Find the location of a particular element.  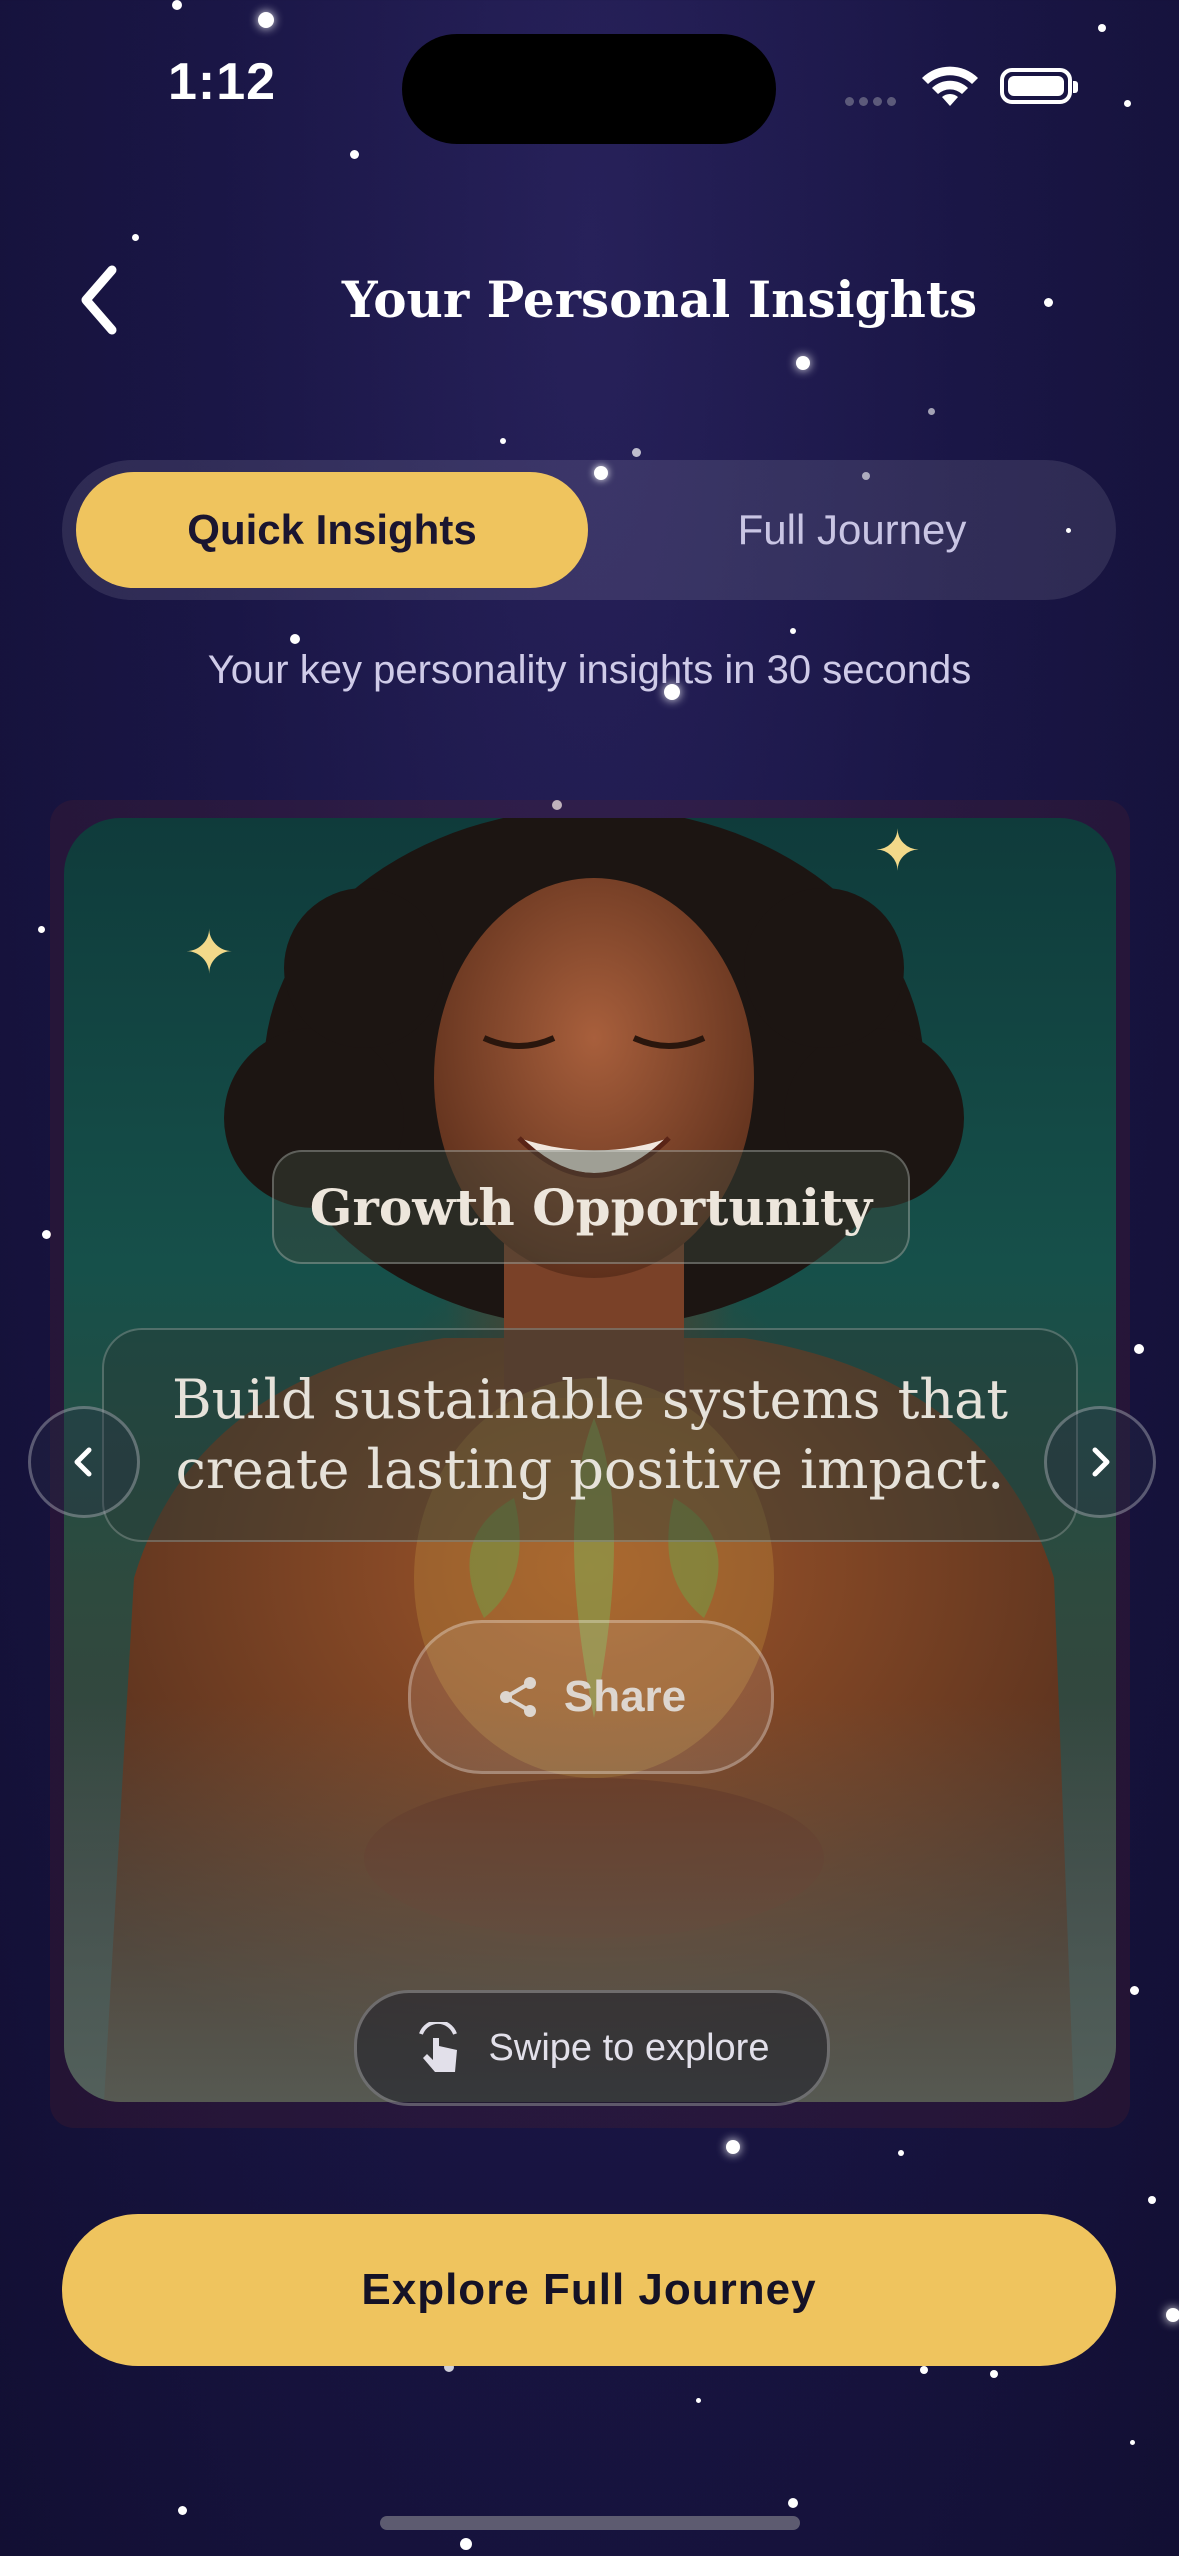

previous-card-button is located at coordinates (84, 1462).